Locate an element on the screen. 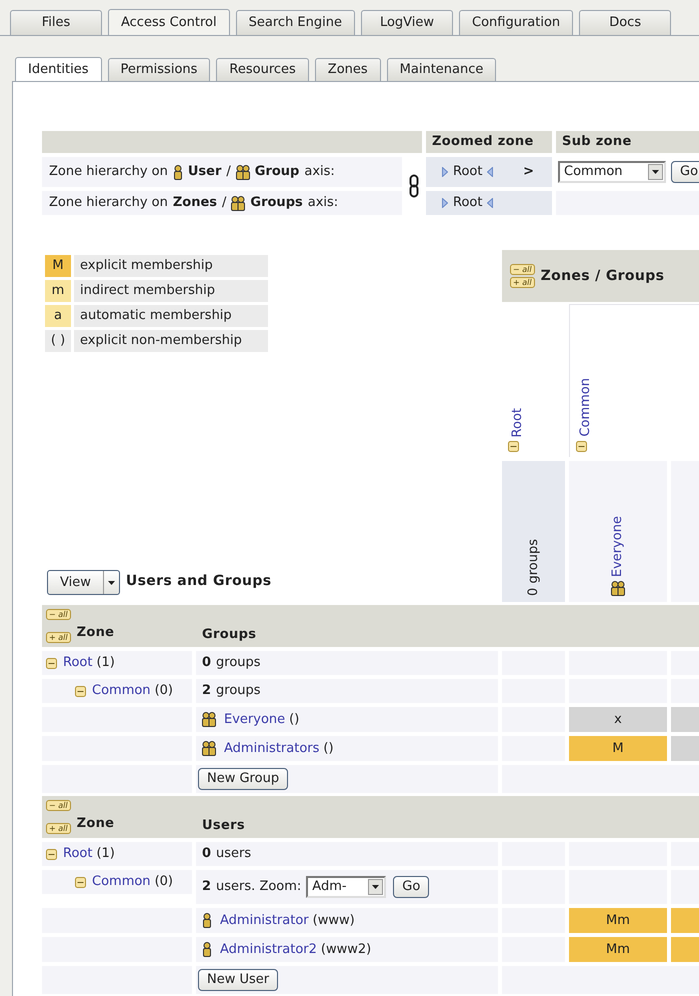 Image resolution: width=699 pixels, height=996 pixels. tab: Docs is located at coordinates (625, 22).